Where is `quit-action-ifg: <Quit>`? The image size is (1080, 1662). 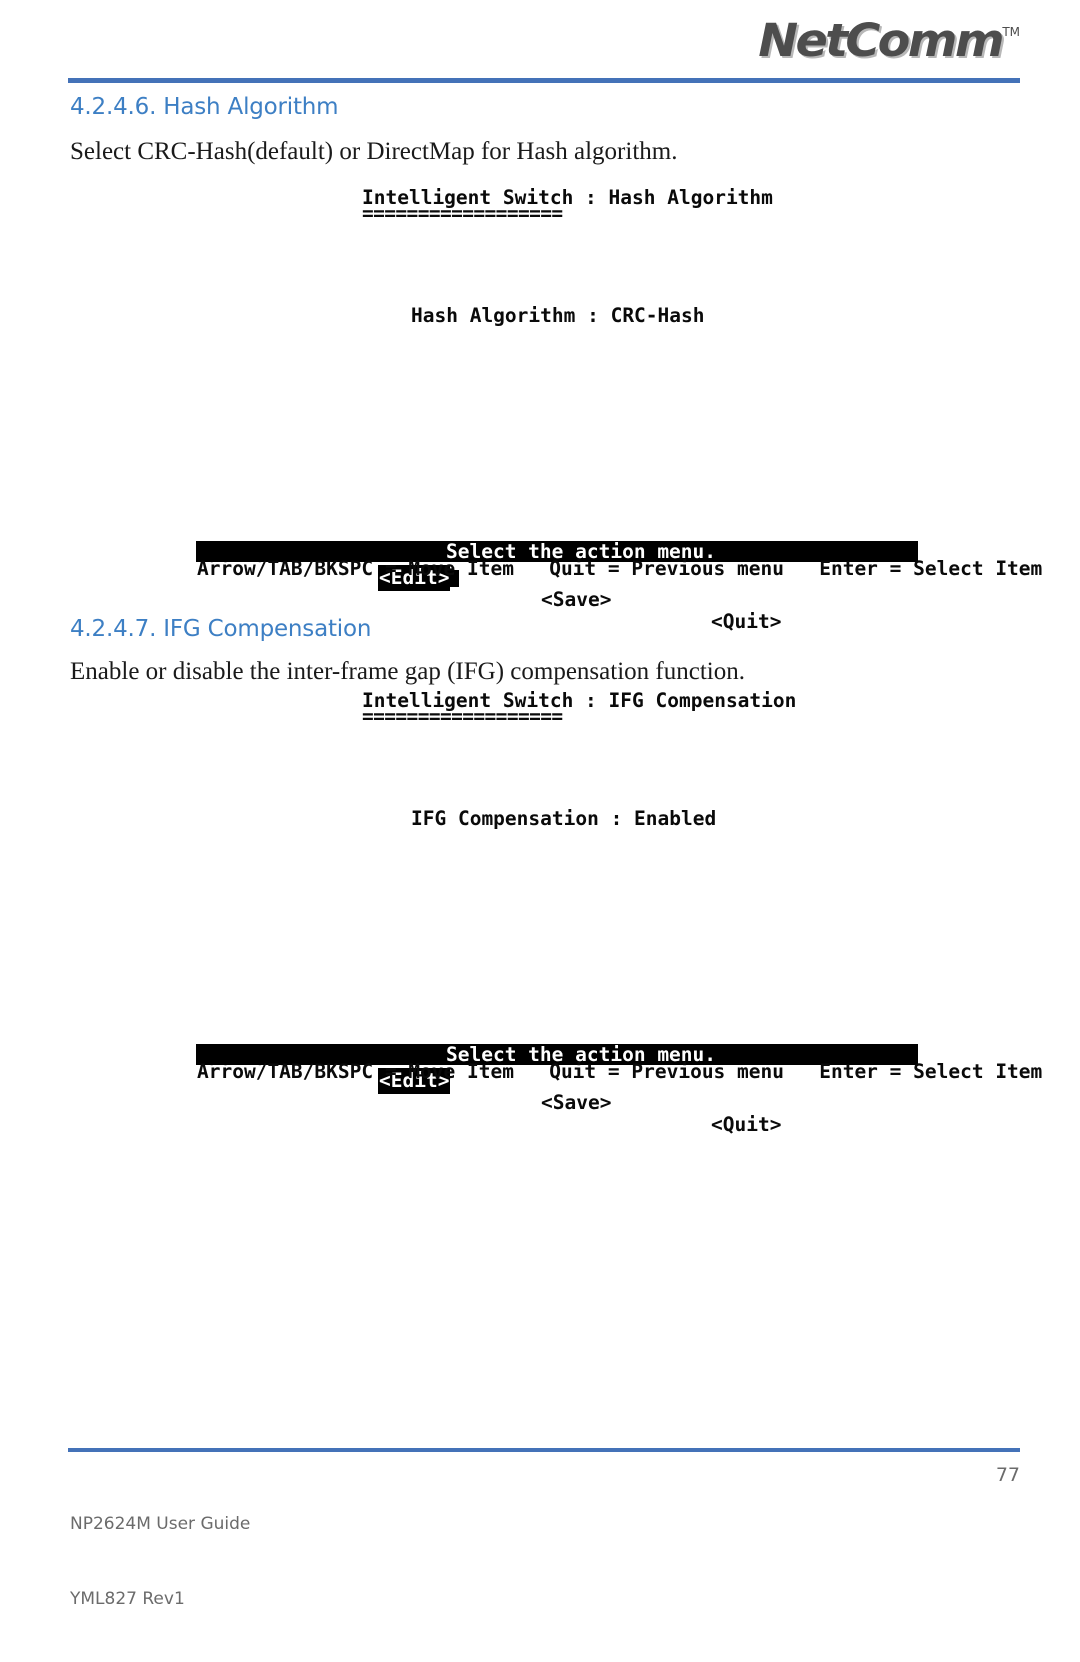
quit-action-ifg: <Quit> is located at coordinates (746, 1125).